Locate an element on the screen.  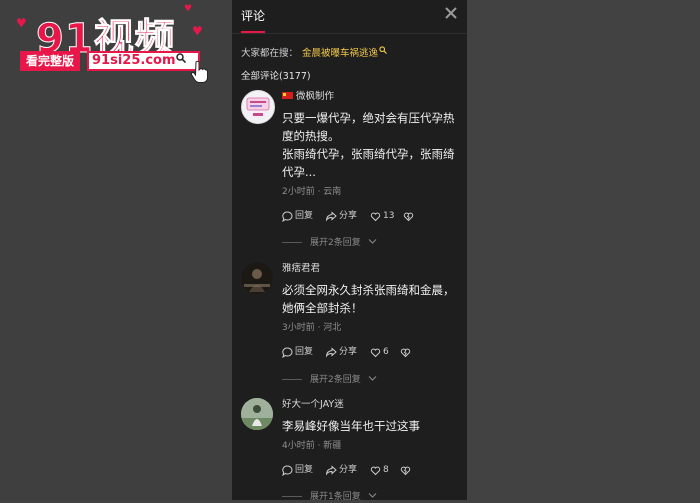
header-divider is located at coordinates (349, 33).